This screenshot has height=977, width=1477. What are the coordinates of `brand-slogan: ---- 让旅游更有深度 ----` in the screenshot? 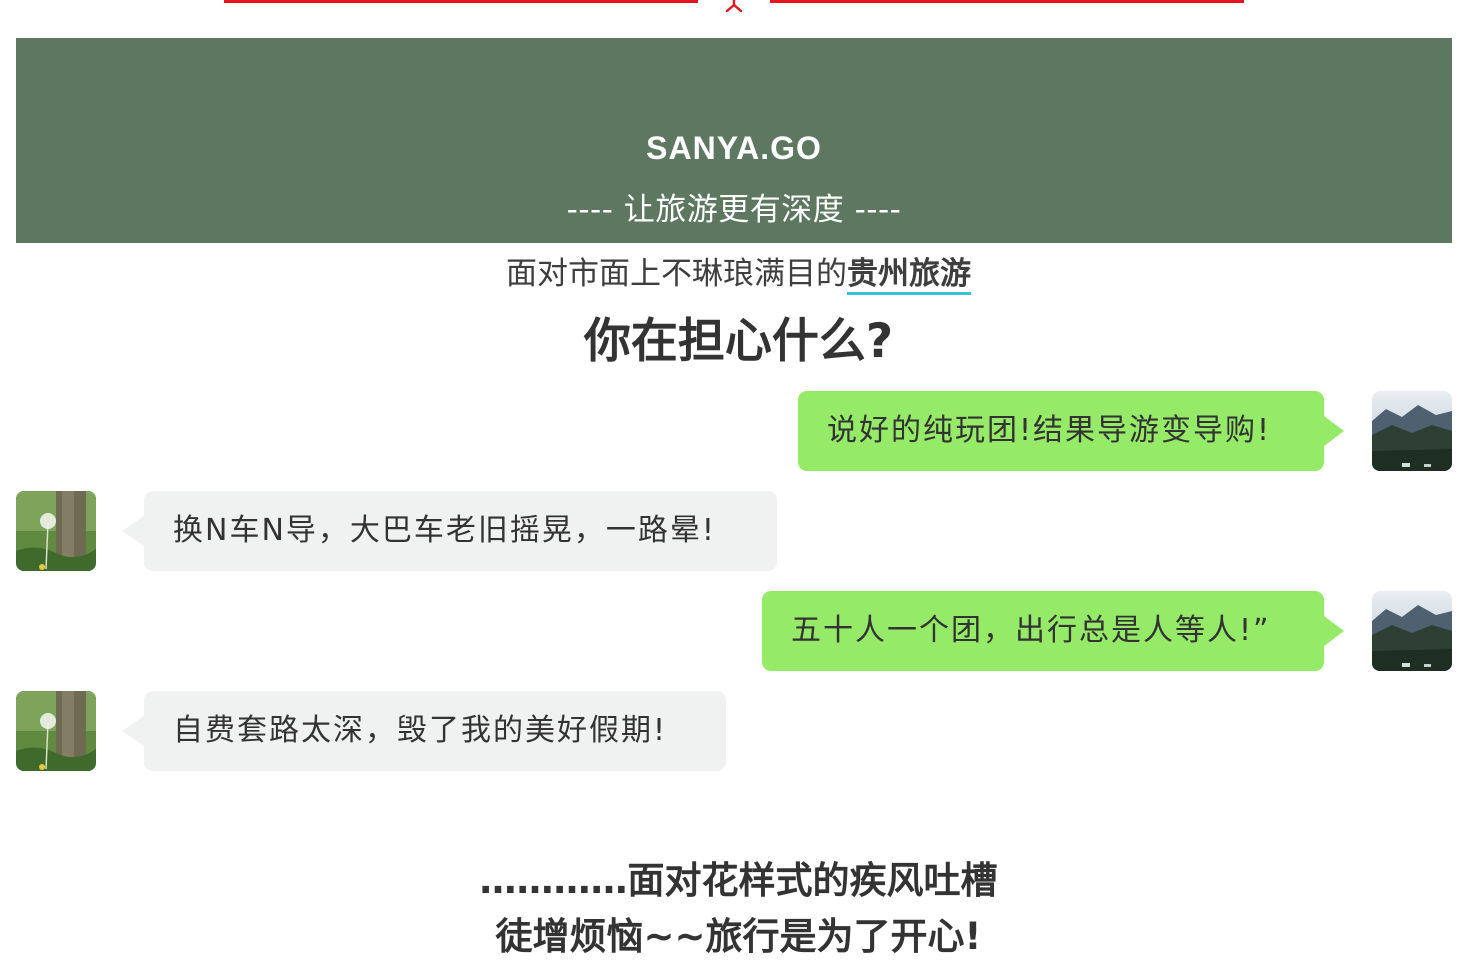 It's located at (734, 210).